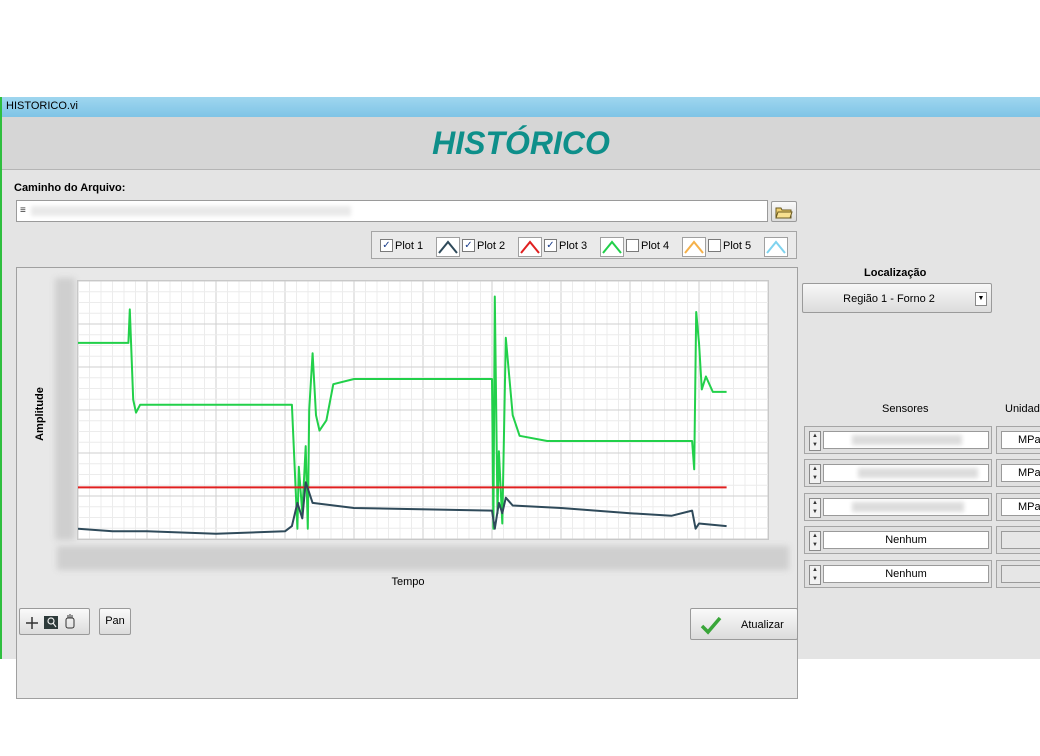  I want to click on plot-legend: ✓ Plot 1 ✓ Plot 2 ✓ Plot 3 Plot 4 Plot 5, so click(584, 245).